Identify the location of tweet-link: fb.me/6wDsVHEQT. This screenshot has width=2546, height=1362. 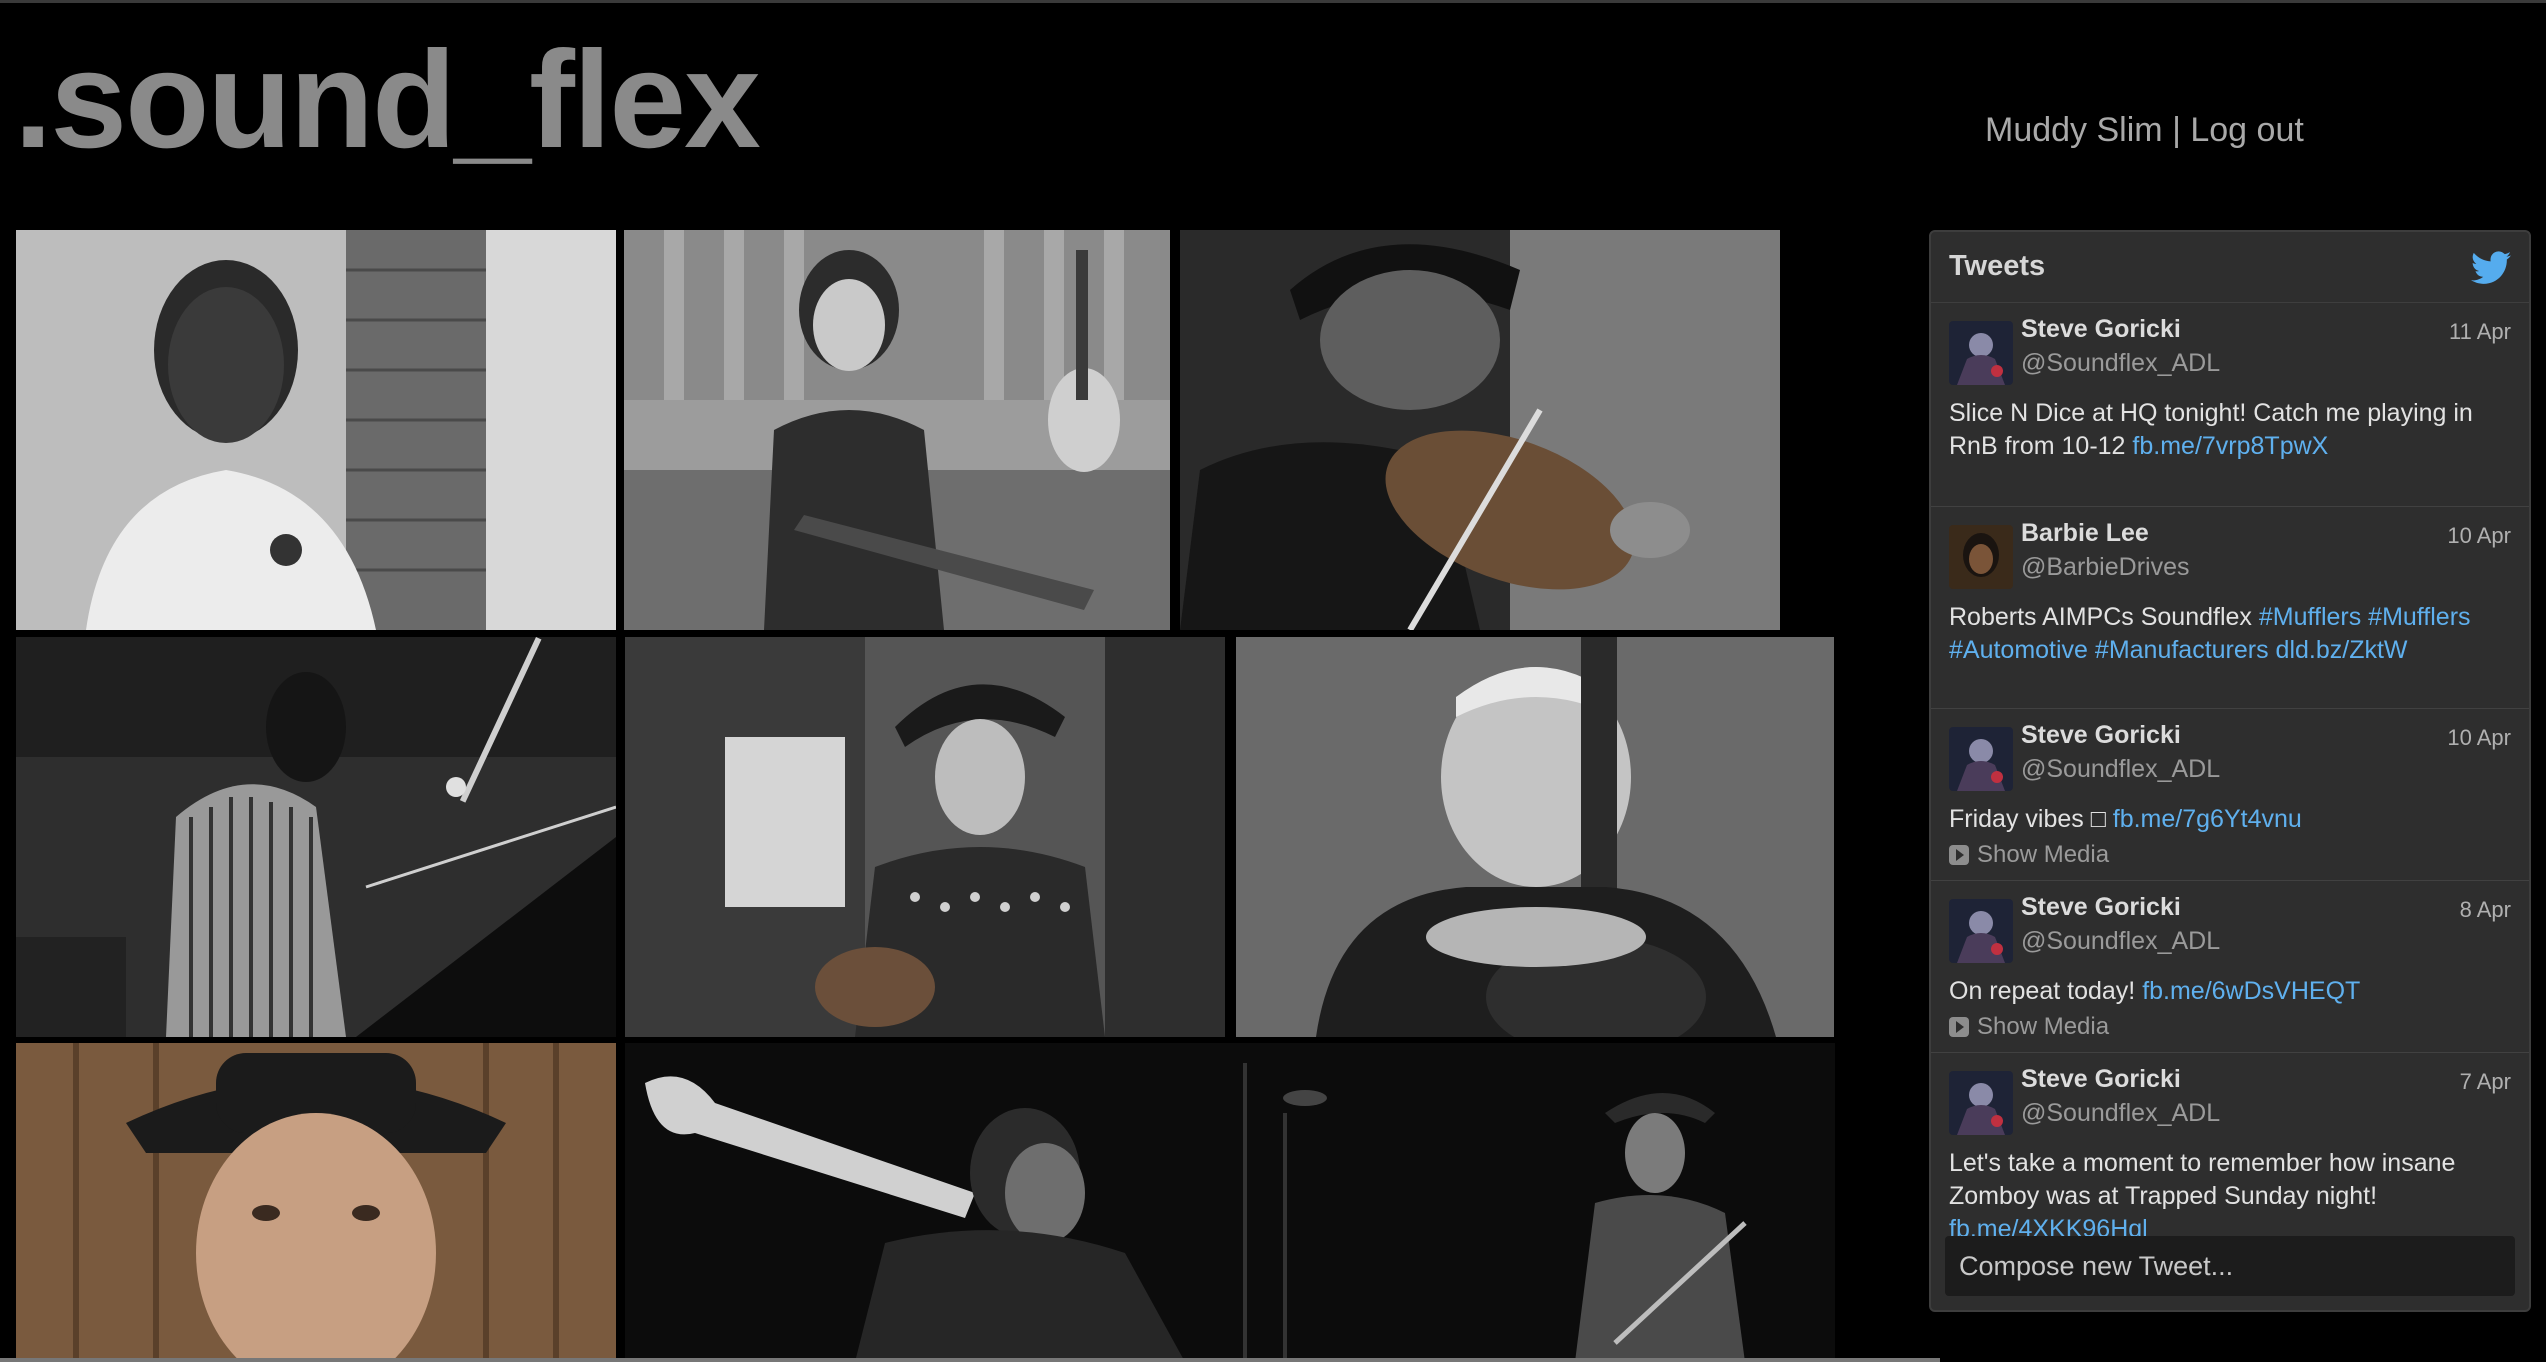
(2251, 991).